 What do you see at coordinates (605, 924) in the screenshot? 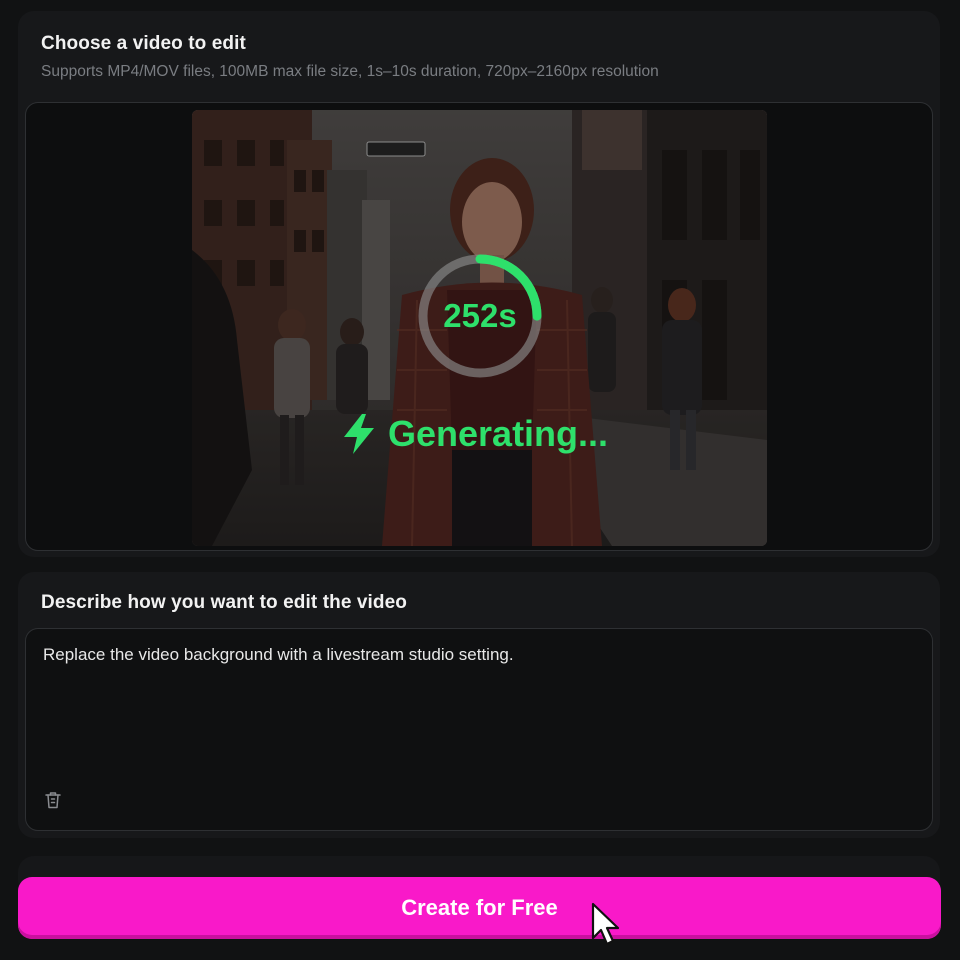
I see `mouse-pointer-icon` at bounding box center [605, 924].